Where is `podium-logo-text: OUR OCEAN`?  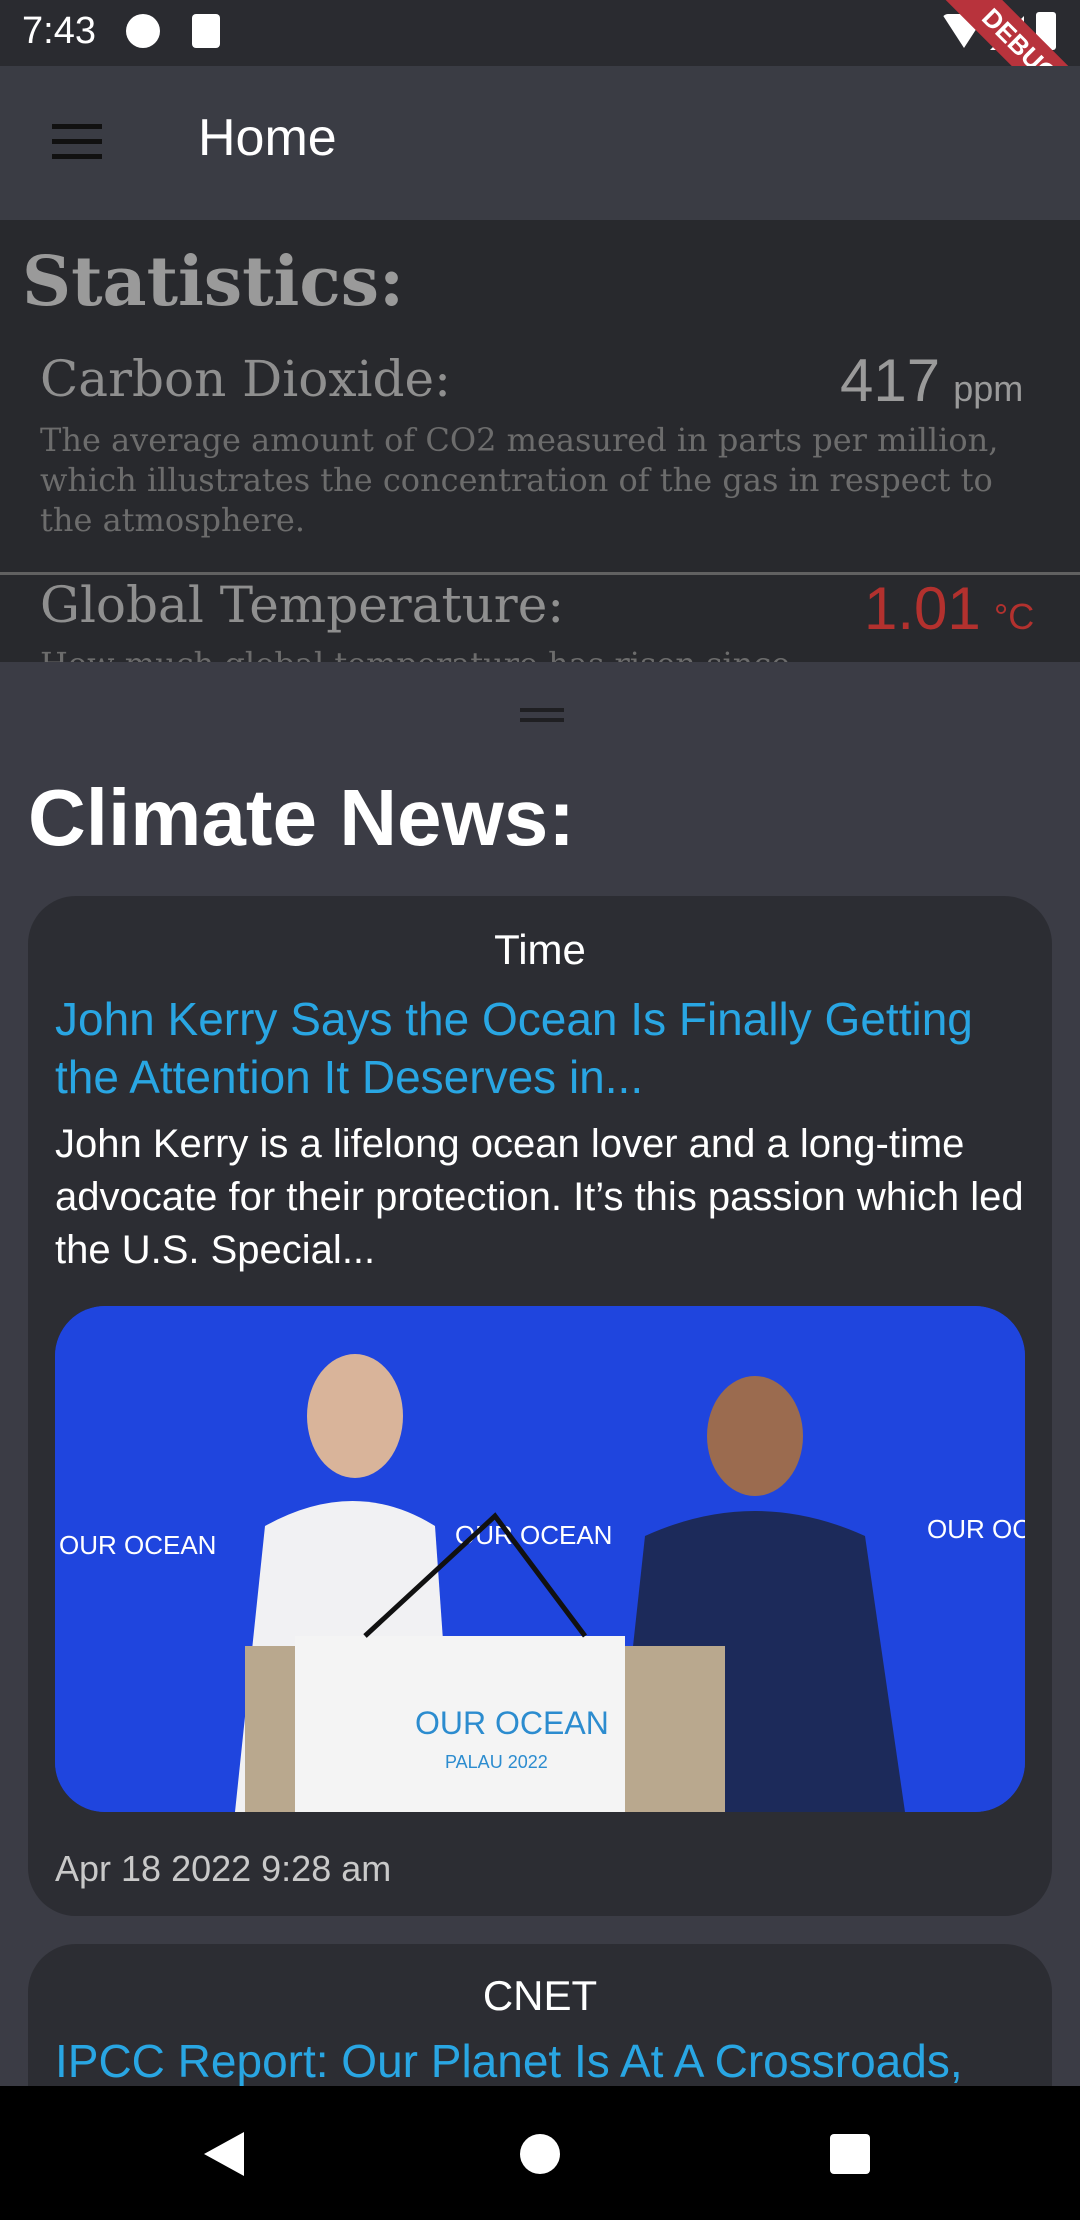 podium-logo-text: OUR OCEAN is located at coordinates (512, 1723).